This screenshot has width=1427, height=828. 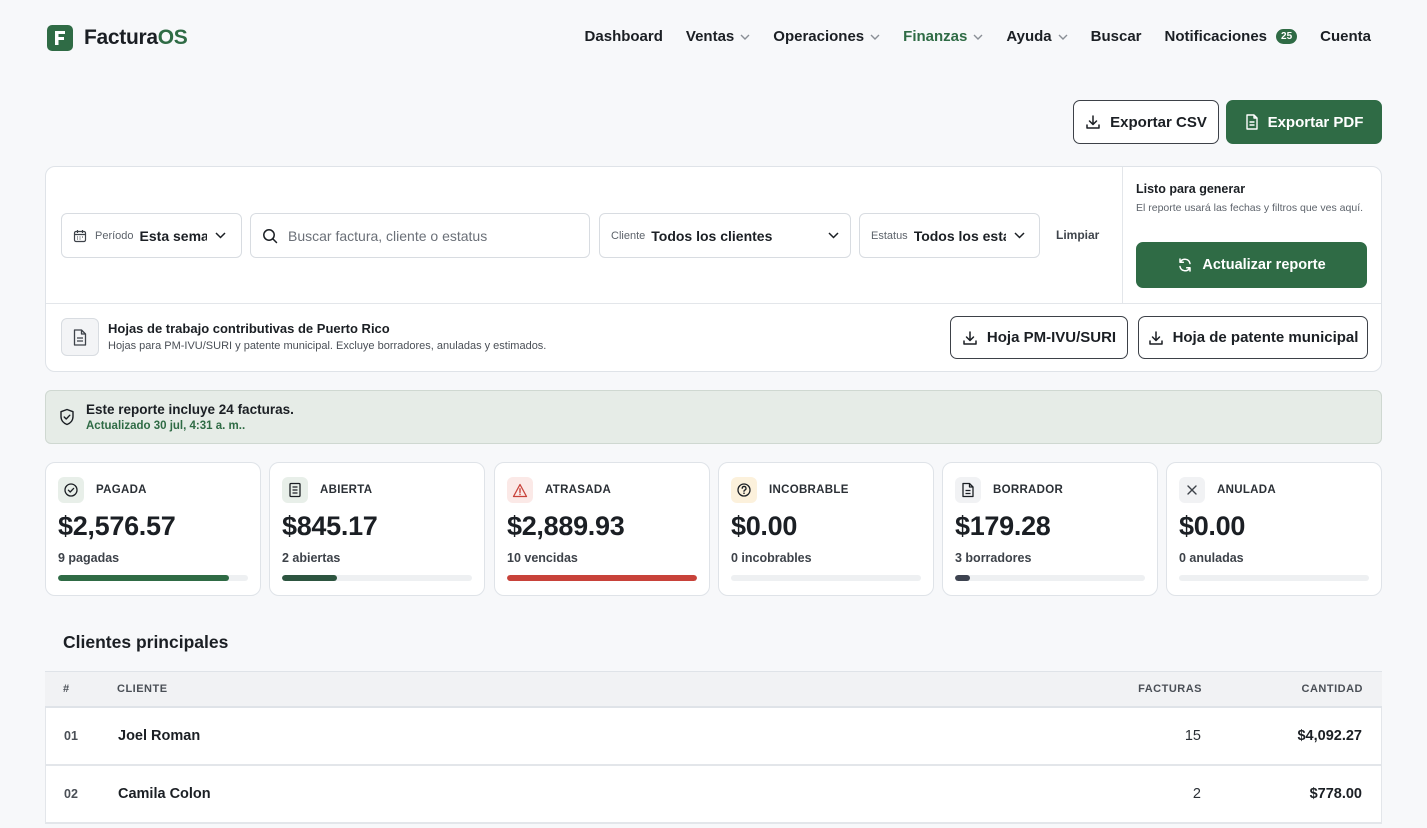 What do you see at coordinates (1077, 235) in the screenshot?
I see `clear-filters-button: Limpiar` at bounding box center [1077, 235].